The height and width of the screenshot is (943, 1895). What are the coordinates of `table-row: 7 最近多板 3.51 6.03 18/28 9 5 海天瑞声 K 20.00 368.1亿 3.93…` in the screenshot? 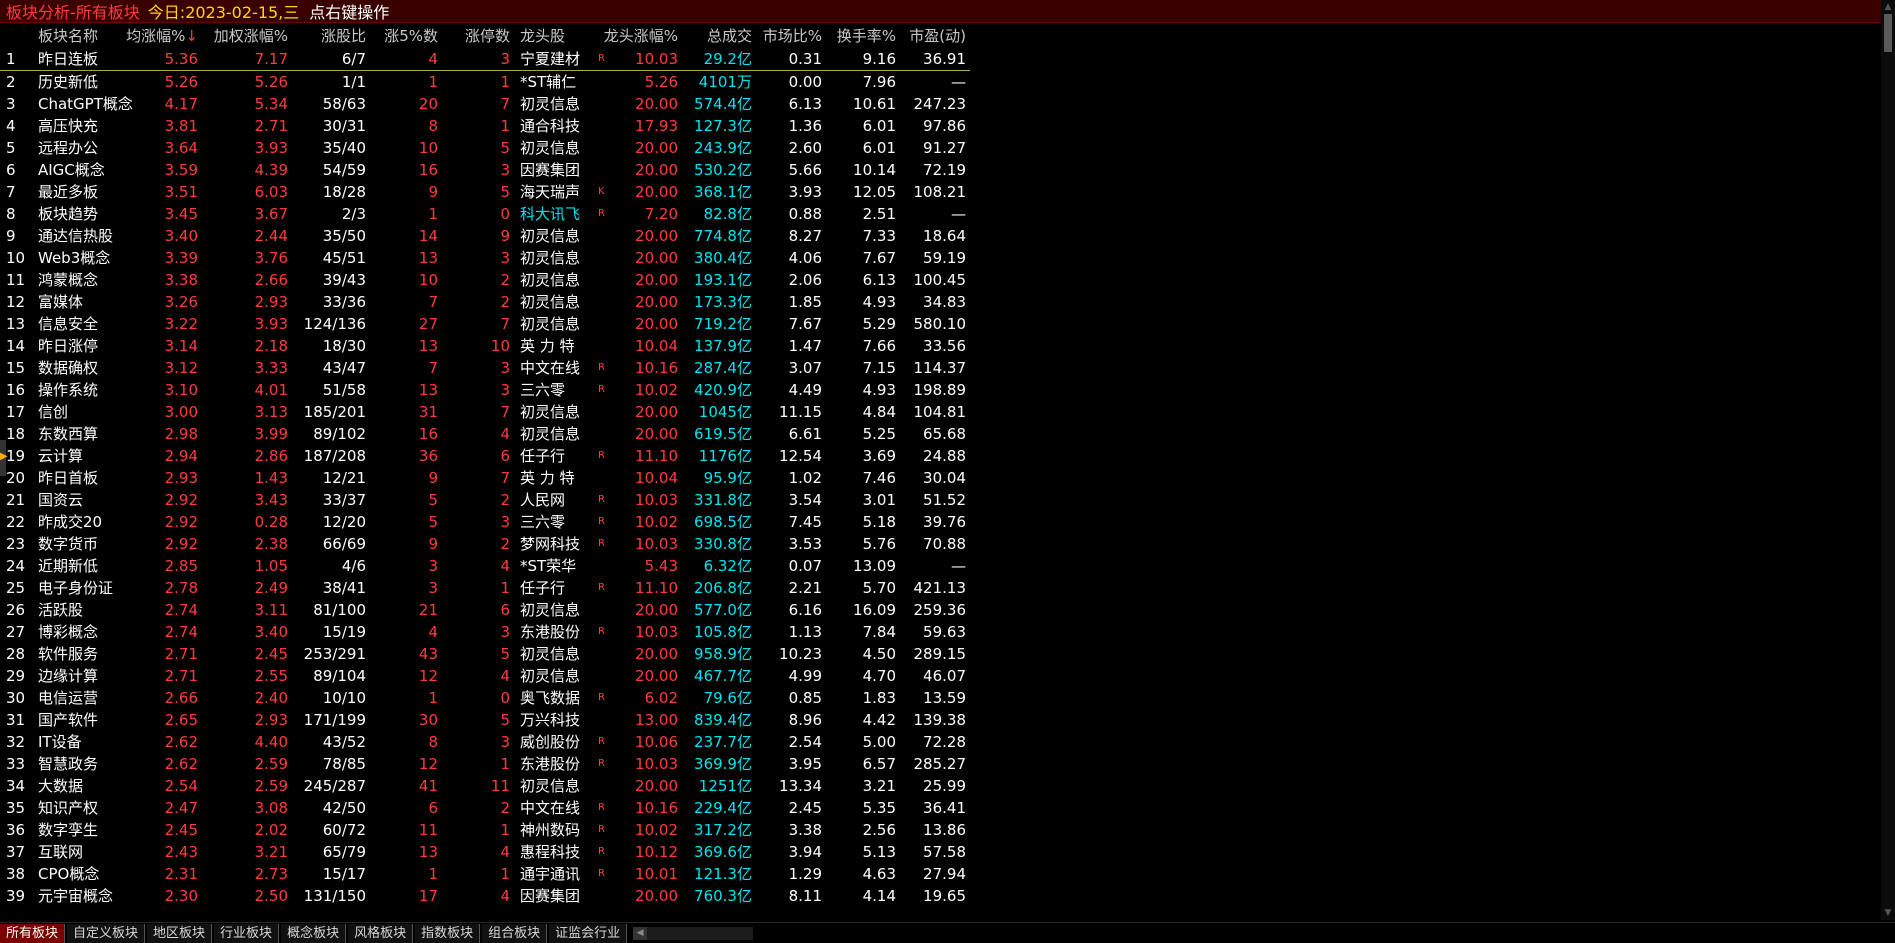 It's located at (485, 192).